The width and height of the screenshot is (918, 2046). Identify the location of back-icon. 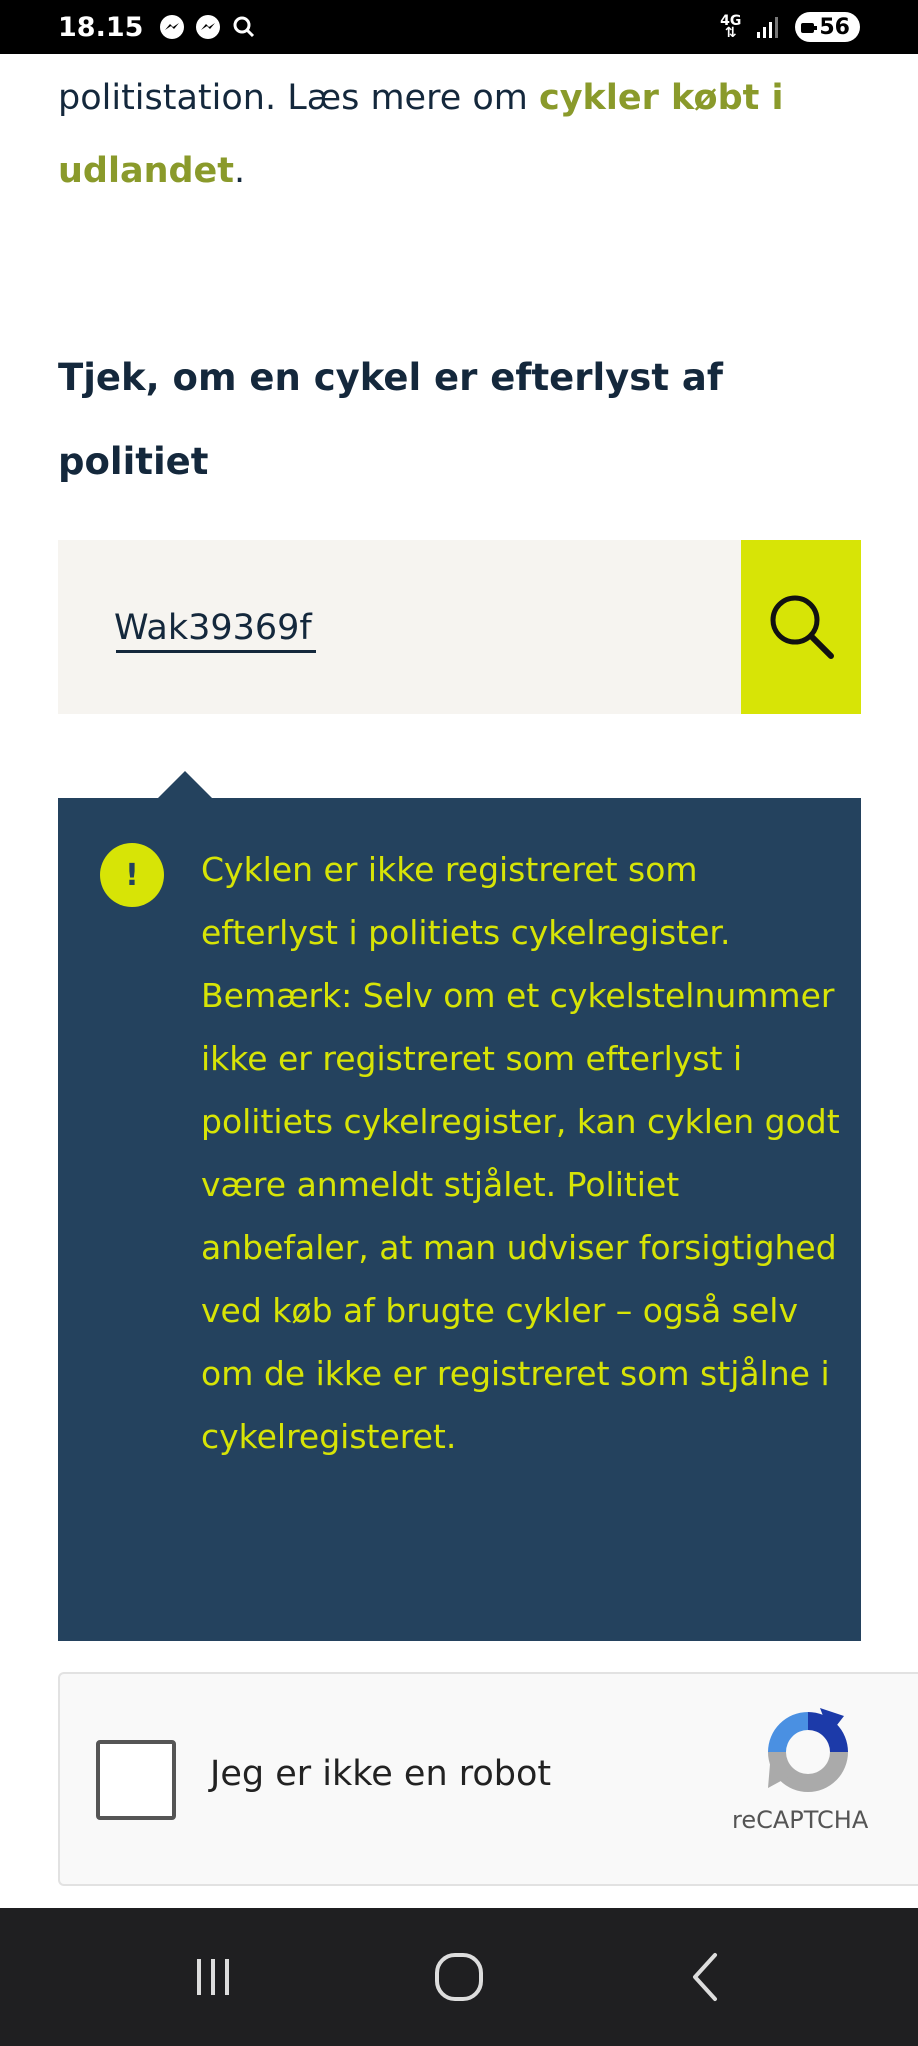
(705, 1977).